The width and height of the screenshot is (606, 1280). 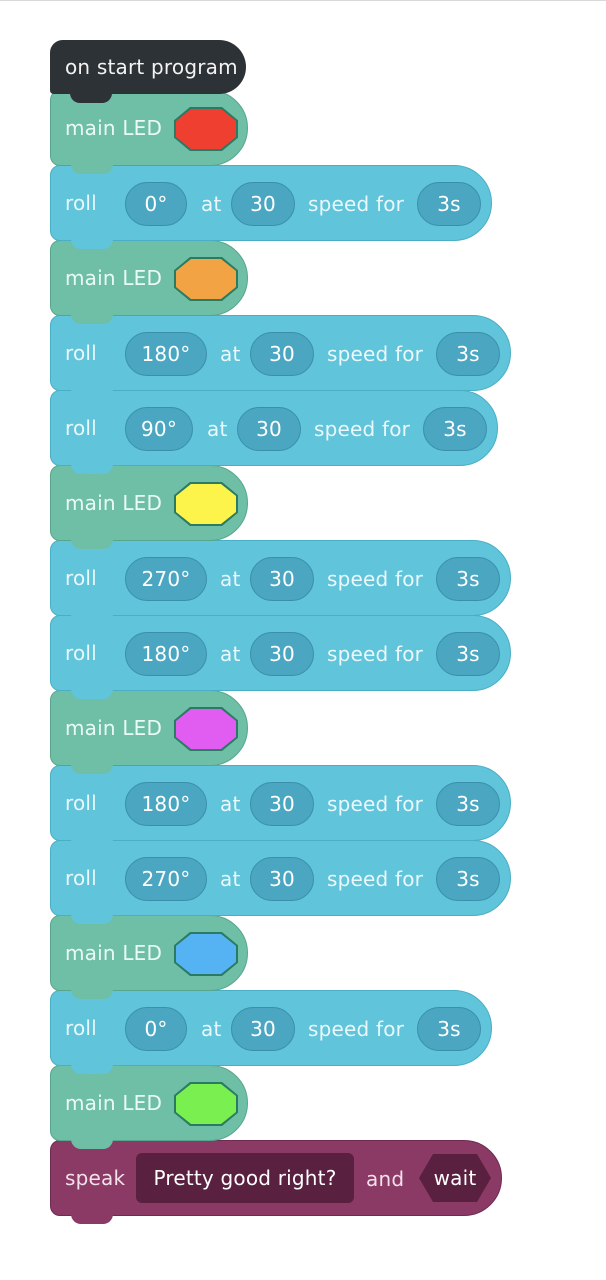 What do you see at coordinates (303, 0) in the screenshot?
I see `top-divider` at bounding box center [303, 0].